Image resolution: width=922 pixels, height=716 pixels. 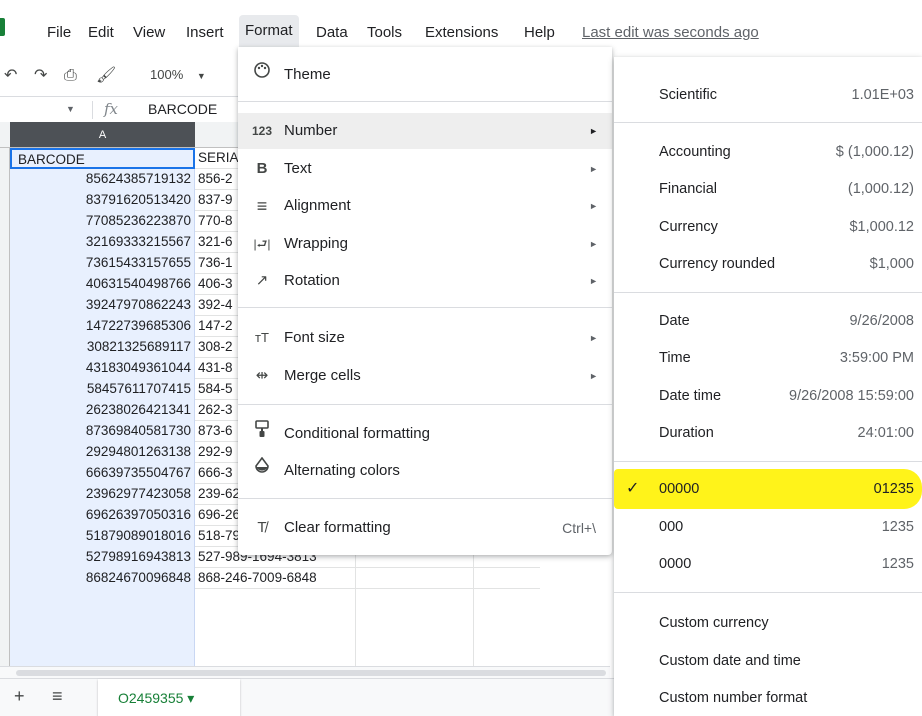 What do you see at coordinates (102, 326) in the screenshot?
I see `cell-a: 14722739685306` at bounding box center [102, 326].